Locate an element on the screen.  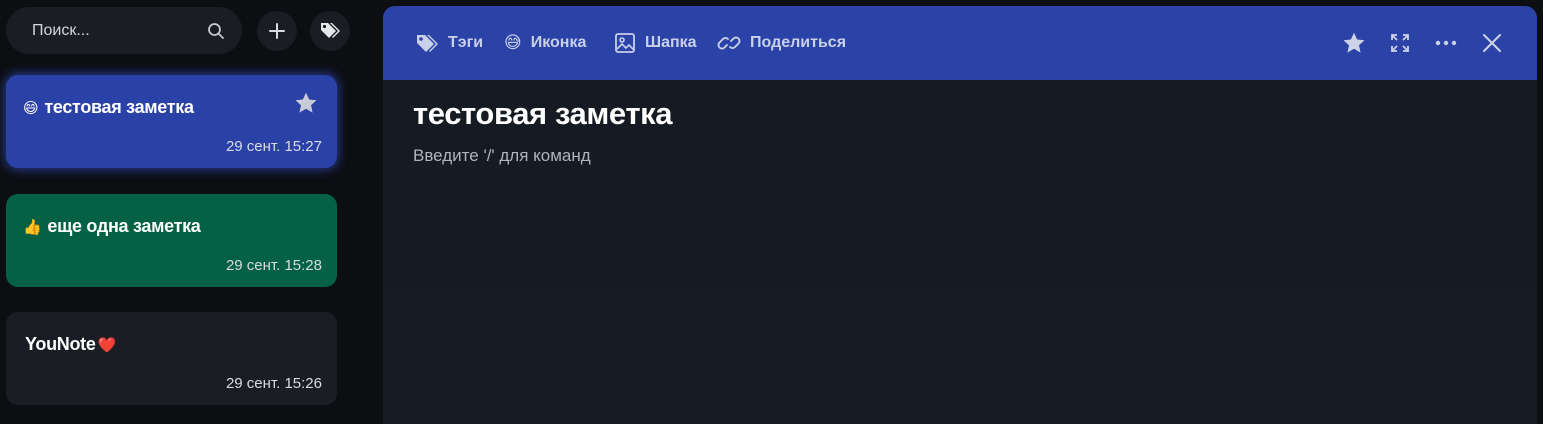
cover-button: Шапка is located at coordinates (655, 43).